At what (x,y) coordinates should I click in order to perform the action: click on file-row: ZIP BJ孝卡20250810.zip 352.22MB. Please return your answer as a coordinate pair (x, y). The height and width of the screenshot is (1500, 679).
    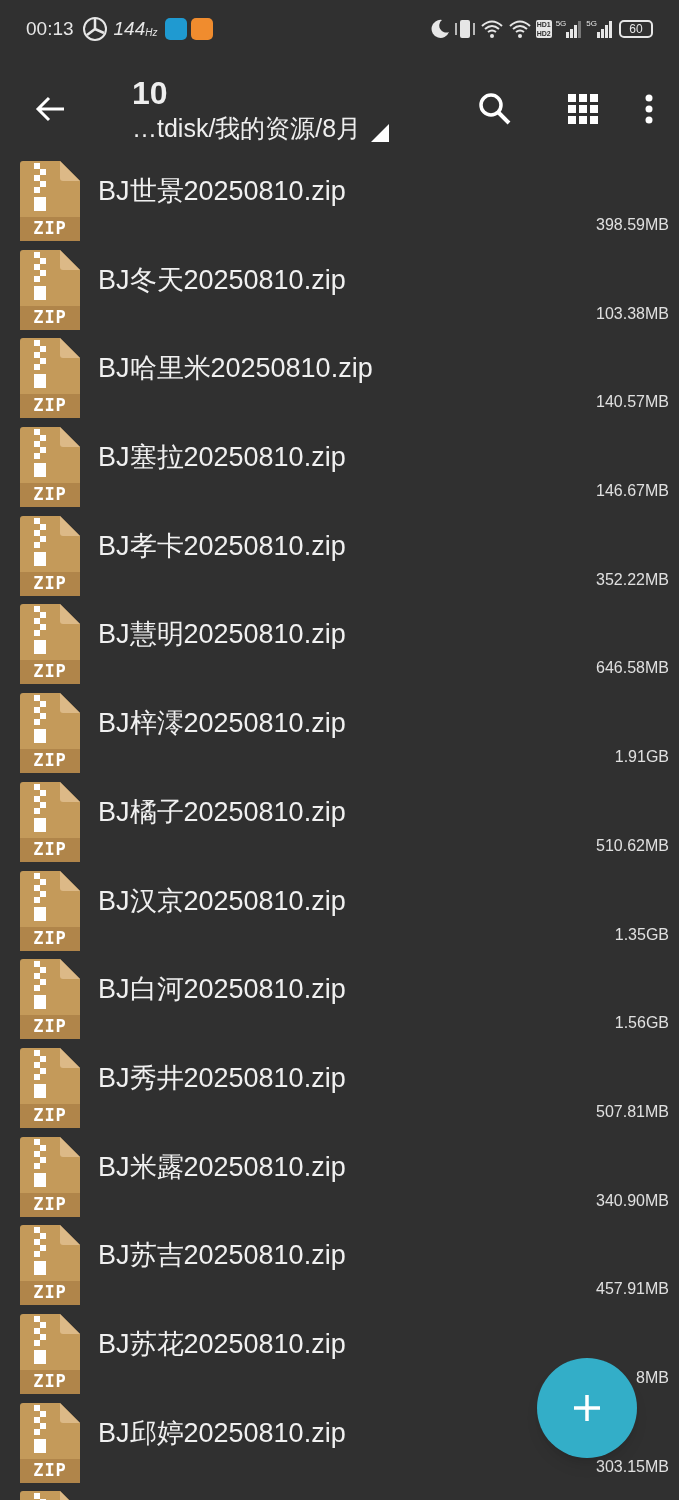
    Looking at the image, I should click on (339, 559).